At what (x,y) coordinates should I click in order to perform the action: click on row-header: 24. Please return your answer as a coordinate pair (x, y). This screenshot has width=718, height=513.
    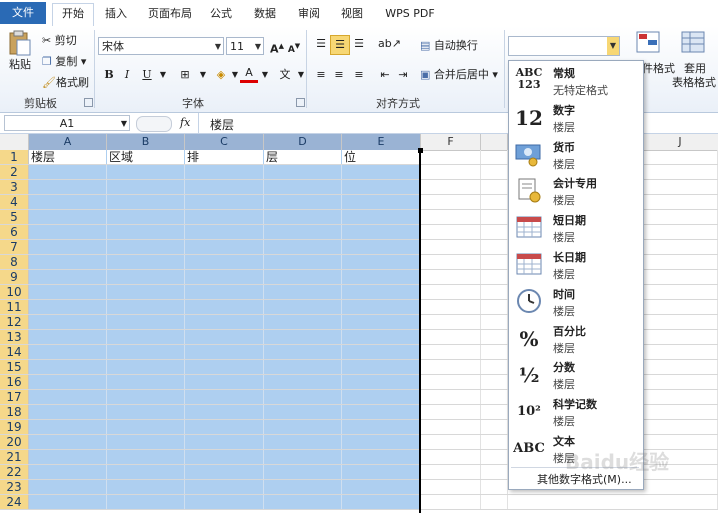
    Looking at the image, I should click on (14, 502).